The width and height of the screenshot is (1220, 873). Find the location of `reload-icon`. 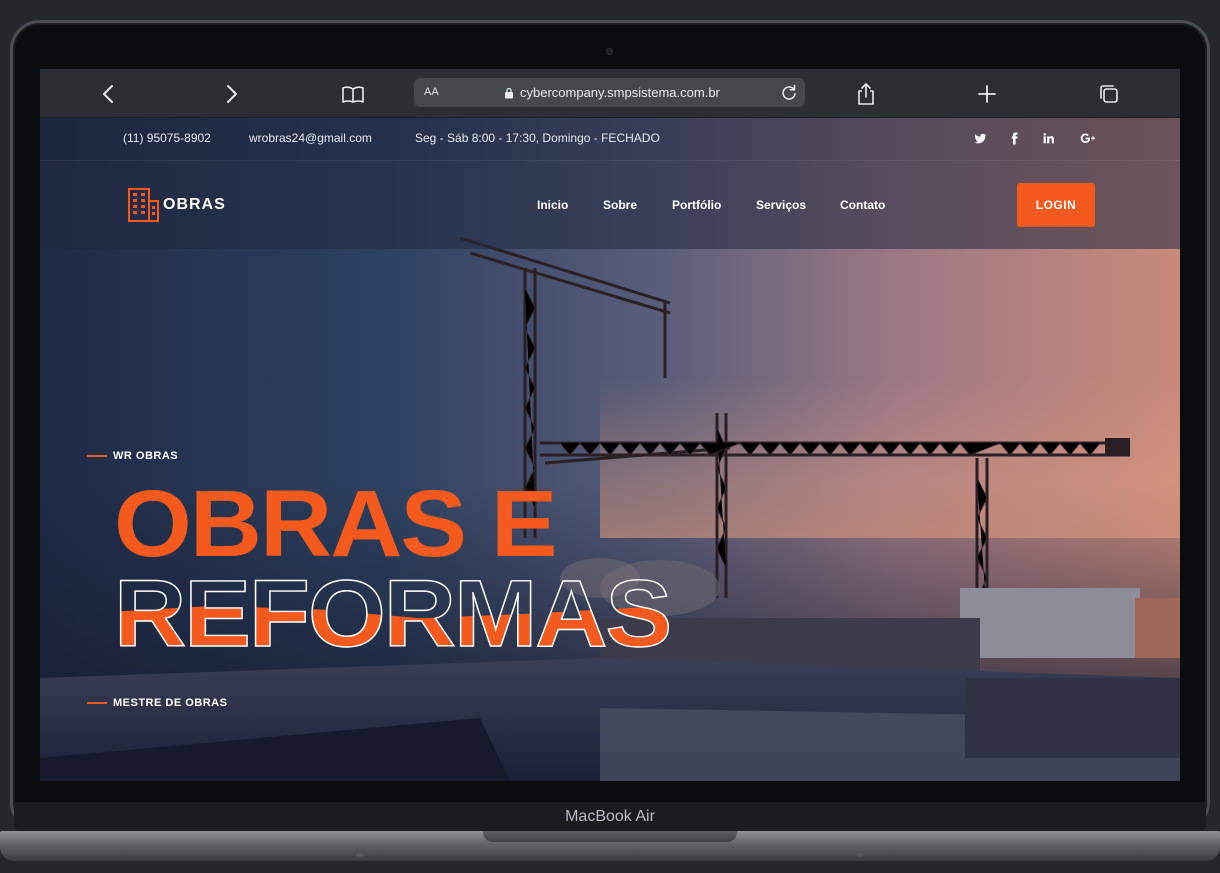

reload-icon is located at coordinates (789, 92).